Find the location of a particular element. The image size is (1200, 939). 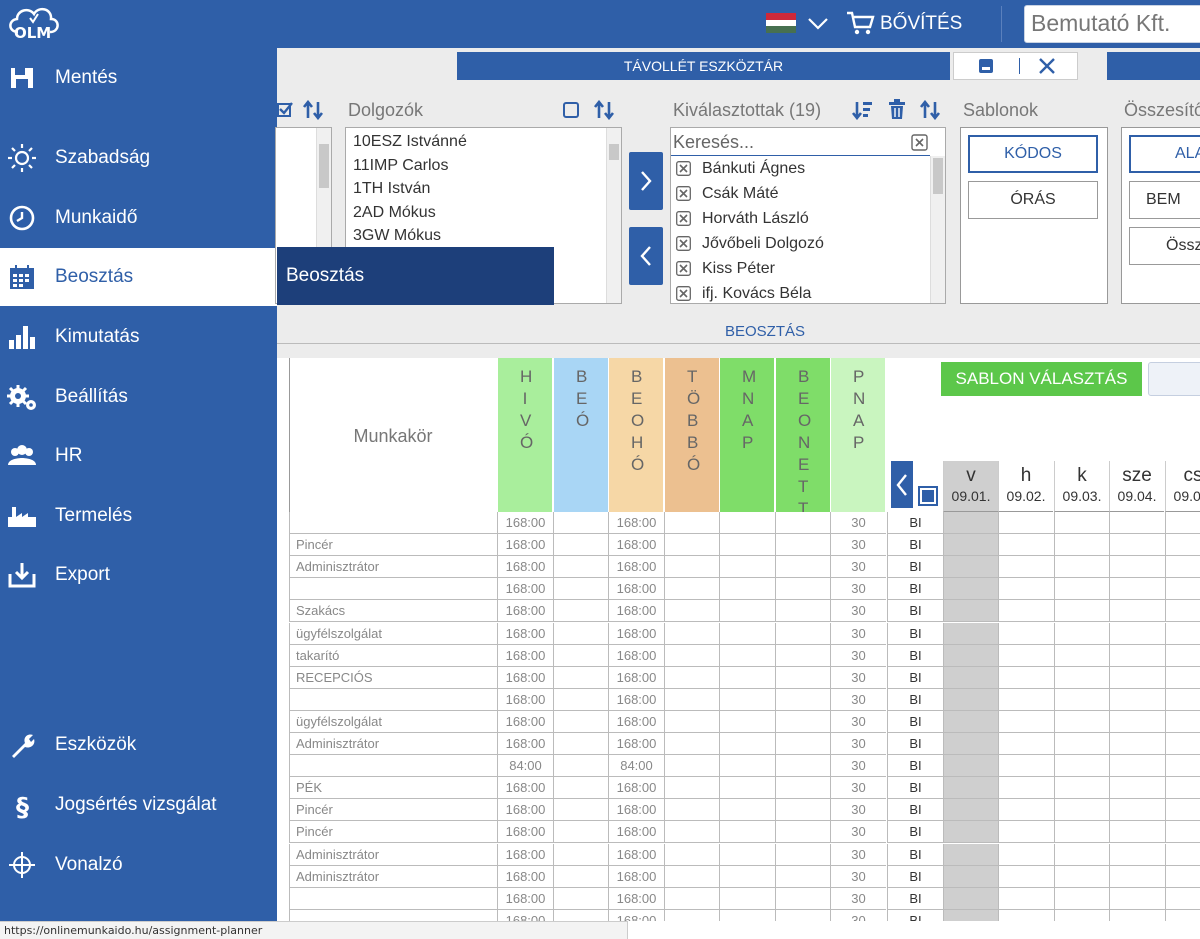

close-icon is located at coordinates (1047, 66).